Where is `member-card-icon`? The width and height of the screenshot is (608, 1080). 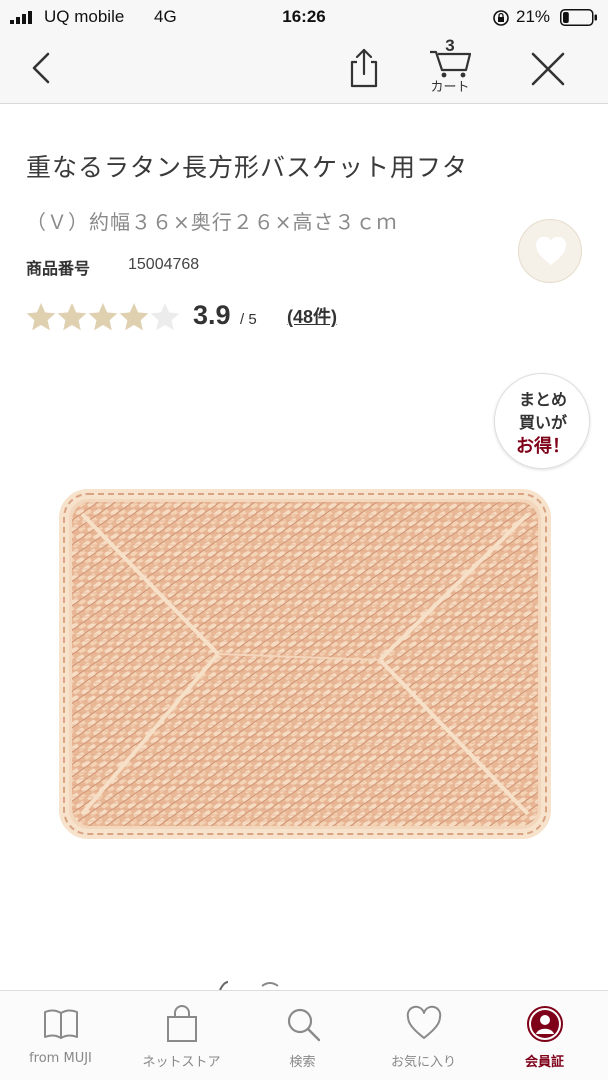 member-card-icon is located at coordinates (545, 1024).